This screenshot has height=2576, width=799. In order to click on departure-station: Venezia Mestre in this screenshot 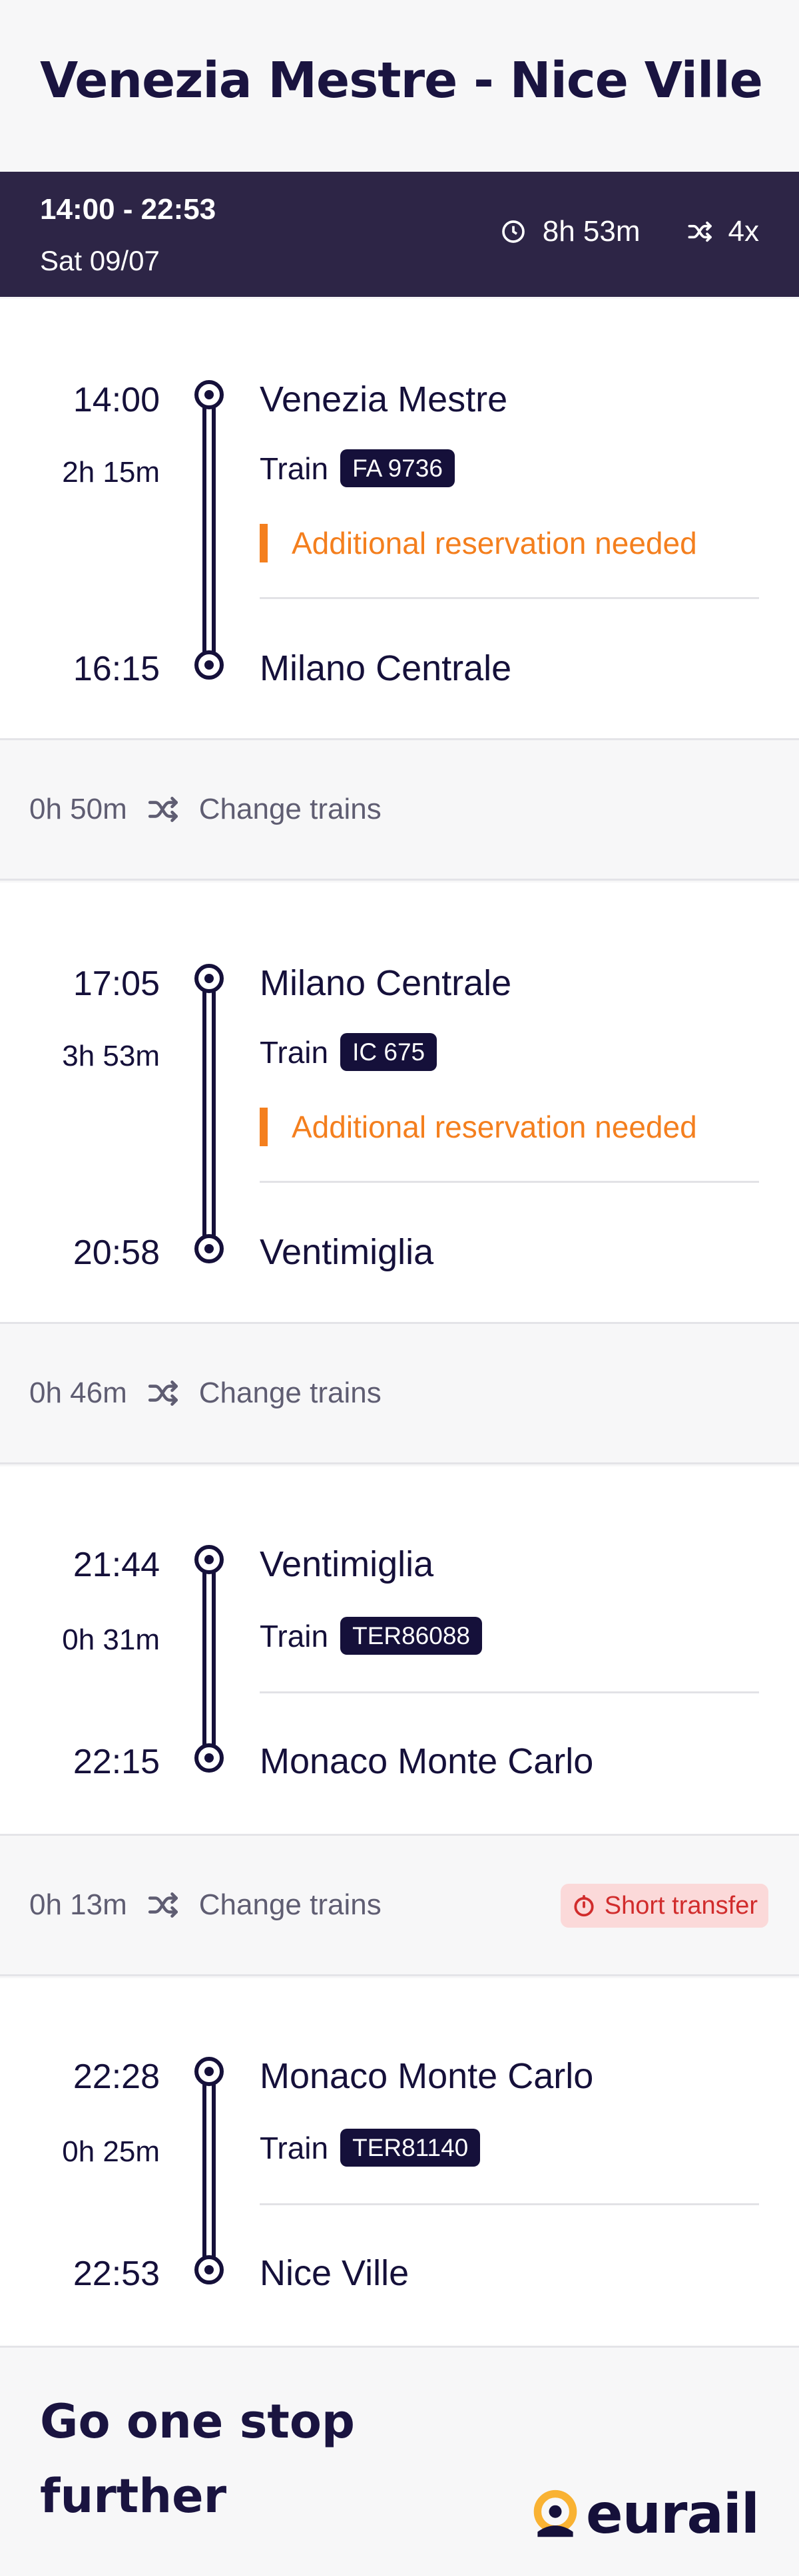, I will do `click(384, 399)`.